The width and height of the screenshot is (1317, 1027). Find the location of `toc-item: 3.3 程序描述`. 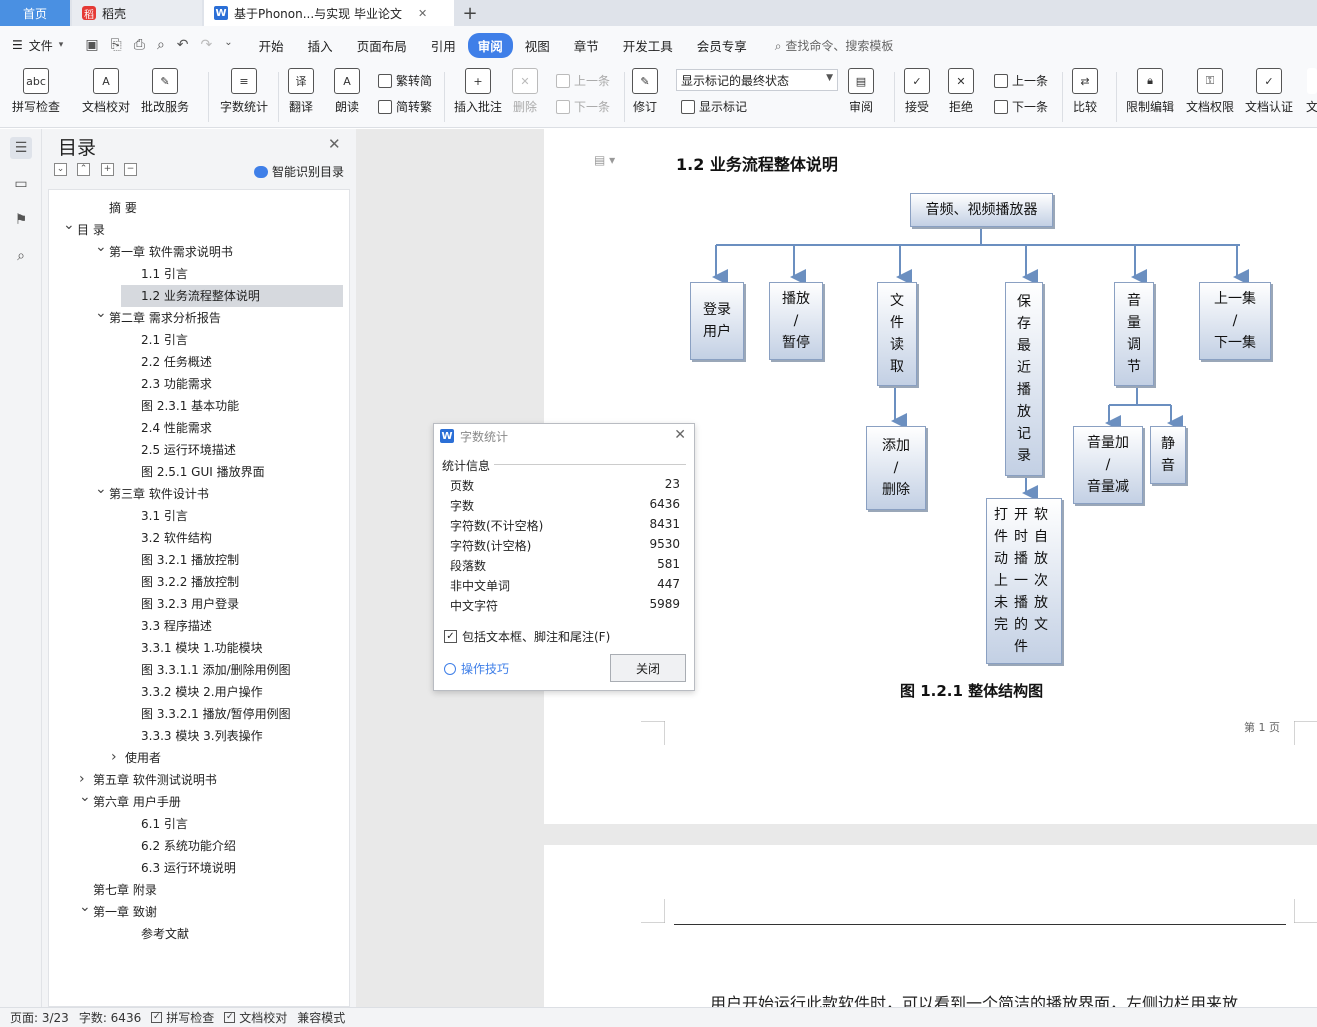

toc-item: 3.3 程序描述 is located at coordinates (176, 626).